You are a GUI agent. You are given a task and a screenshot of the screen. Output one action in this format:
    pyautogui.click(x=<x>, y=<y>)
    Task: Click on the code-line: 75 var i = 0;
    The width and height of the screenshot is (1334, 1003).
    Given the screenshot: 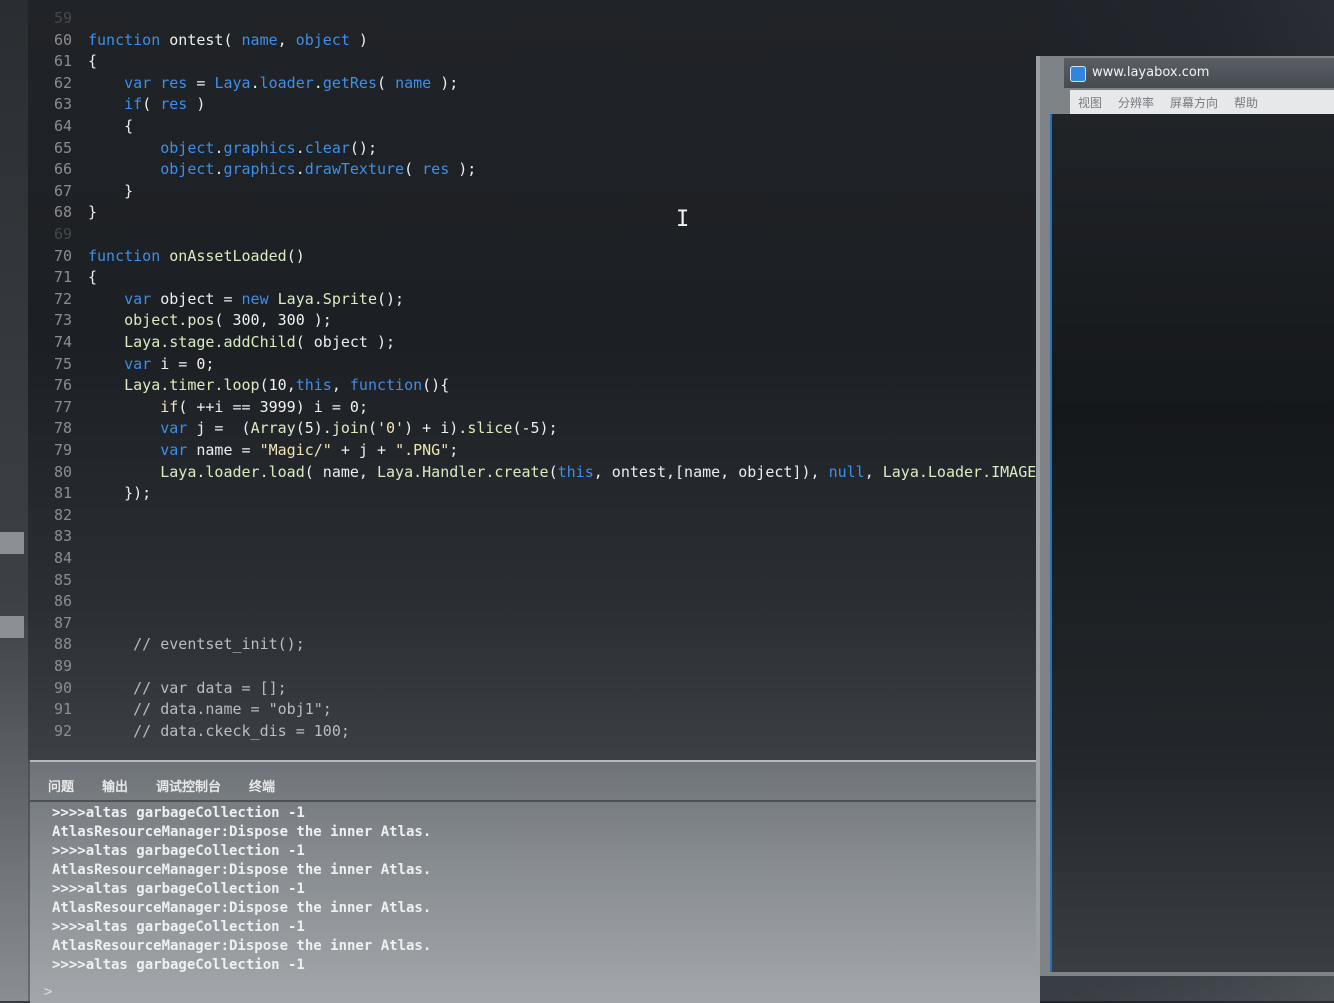 What is the action you would take?
    pyautogui.click(x=535, y=364)
    